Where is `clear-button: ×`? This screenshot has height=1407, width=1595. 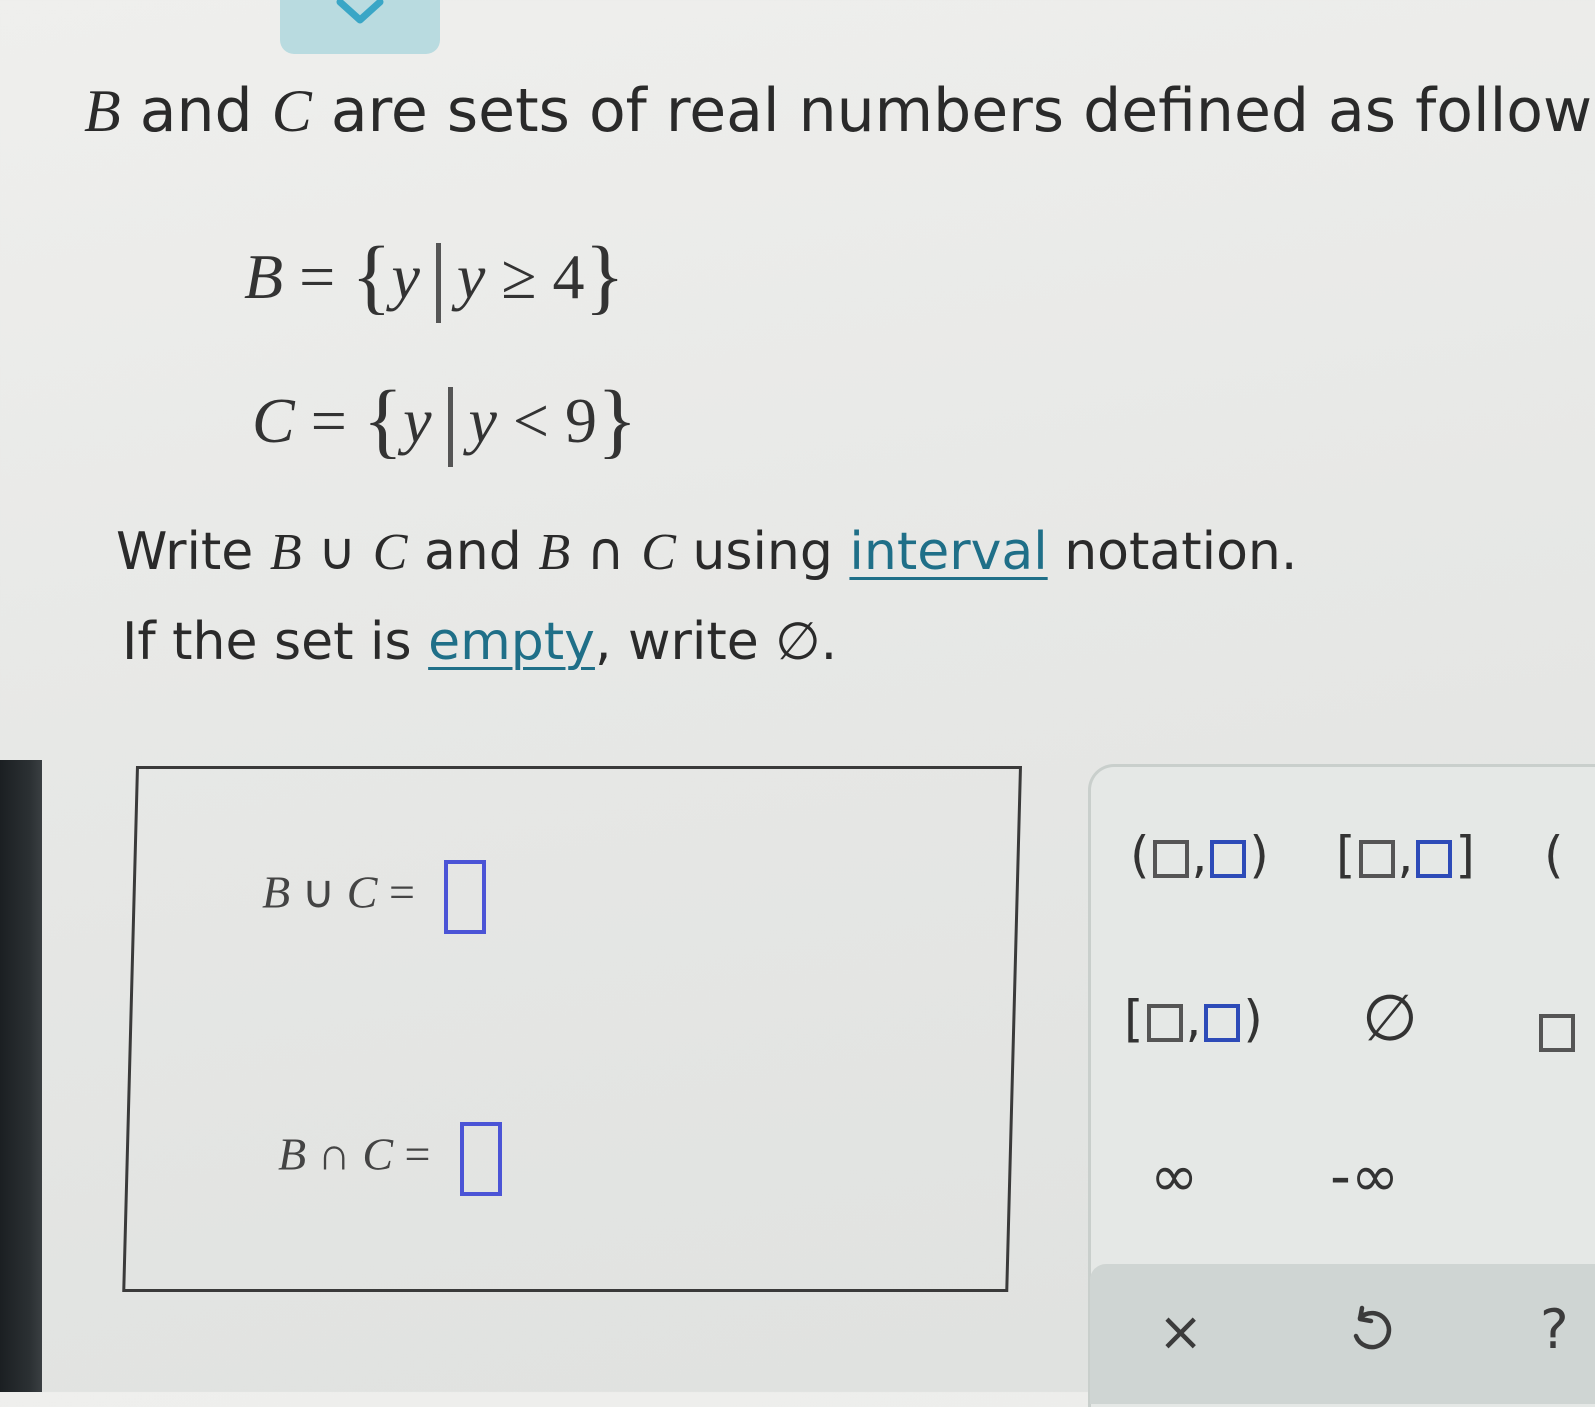 clear-button: × is located at coordinates (1180, 1331).